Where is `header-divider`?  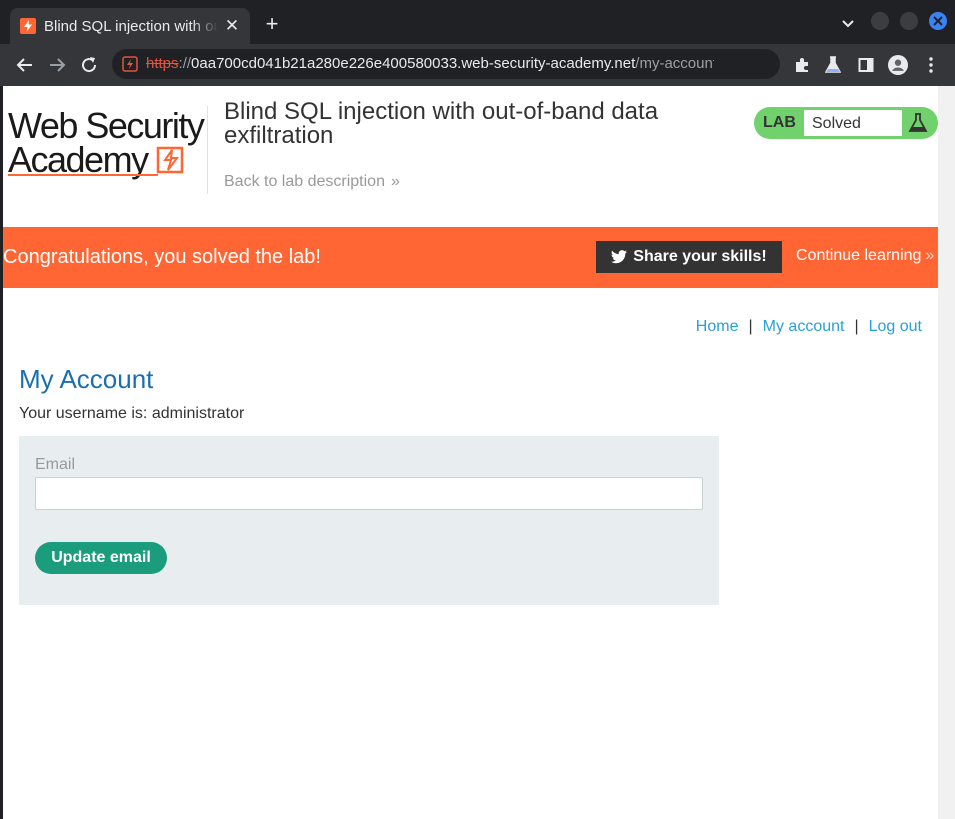
header-divider is located at coordinates (207, 150).